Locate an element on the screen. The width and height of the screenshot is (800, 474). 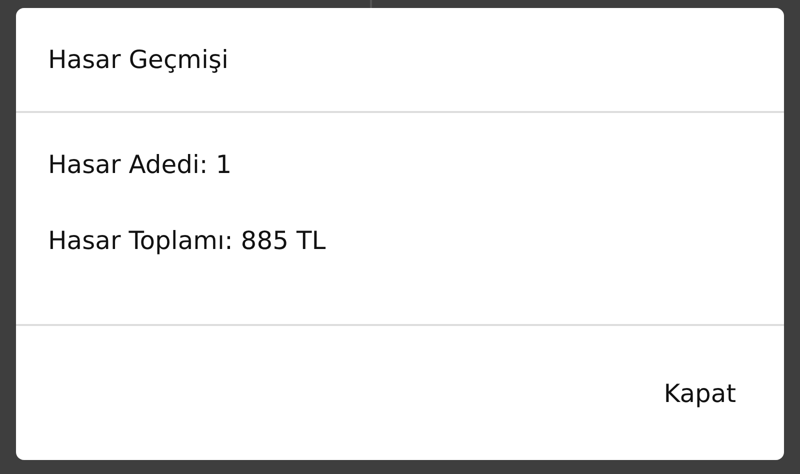
info-text: Hasar Toplamı: 885 TL is located at coordinates (187, 241).